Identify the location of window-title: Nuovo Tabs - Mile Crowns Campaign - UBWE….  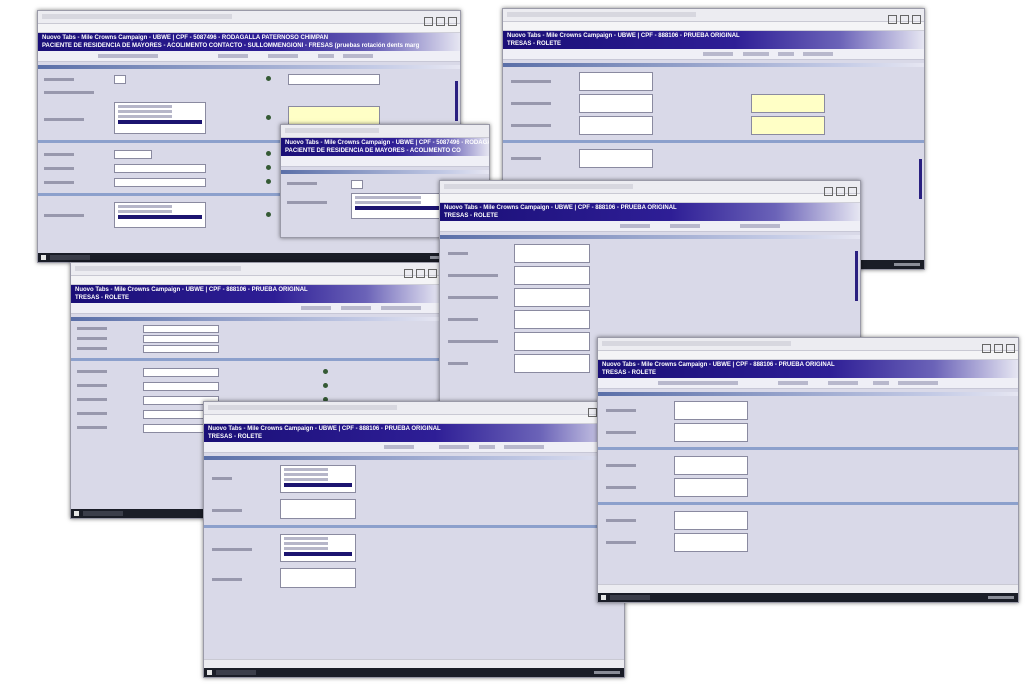
(414, 433).